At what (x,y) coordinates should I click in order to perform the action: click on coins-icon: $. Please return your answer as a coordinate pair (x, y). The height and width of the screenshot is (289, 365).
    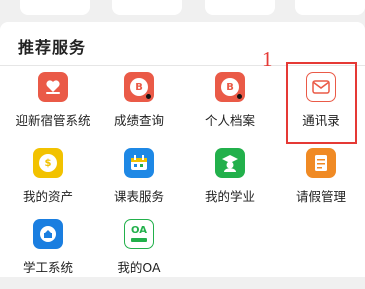
    Looking at the image, I should click on (48, 163).